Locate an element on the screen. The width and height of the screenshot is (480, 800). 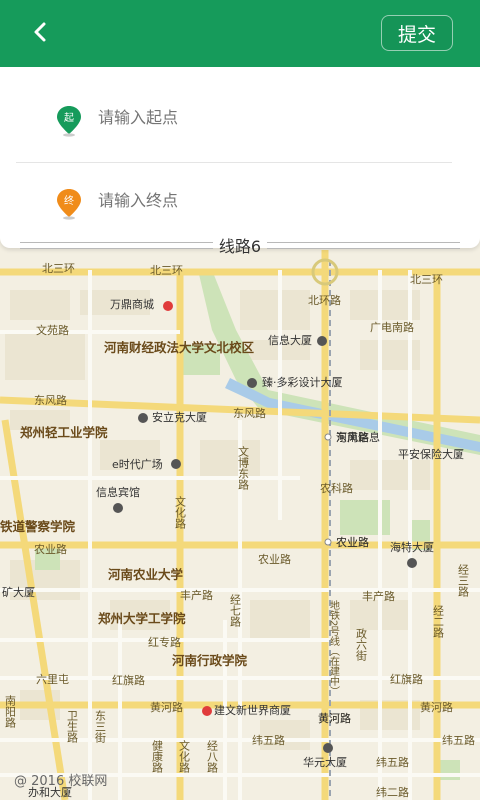
back-button is located at coordinates (40, 32).